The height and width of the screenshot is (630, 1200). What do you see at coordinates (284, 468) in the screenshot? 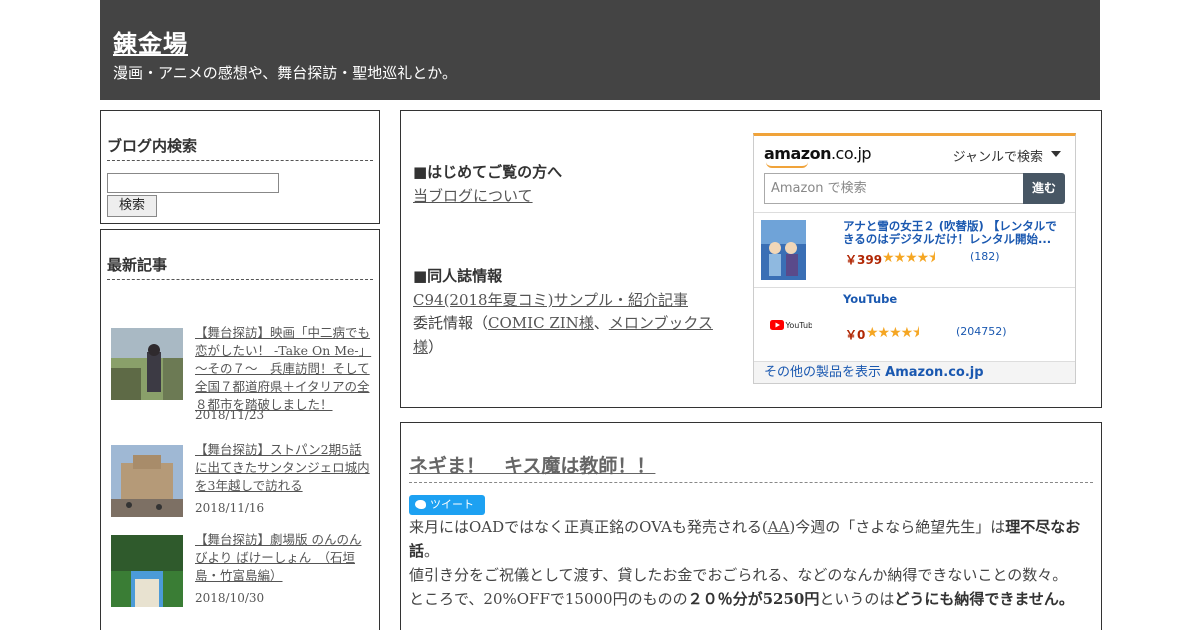
I see `post-title-link: 【舞台探訪】ストパン2期5話に出てきたサンタンジェロ城内を3年越しで訪れる` at bounding box center [284, 468].